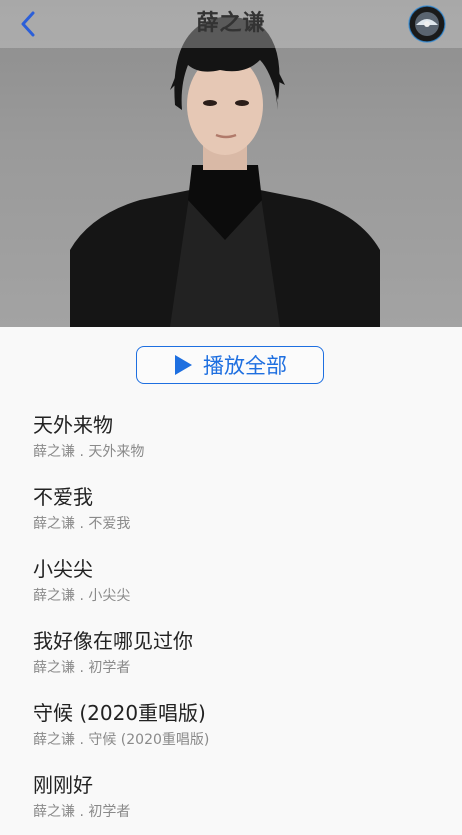 Image resolution: width=462 pixels, height=835 pixels. What do you see at coordinates (119, 713) in the screenshot?
I see `song-title: 守候 (2020重唱版)` at bounding box center [119, 713].